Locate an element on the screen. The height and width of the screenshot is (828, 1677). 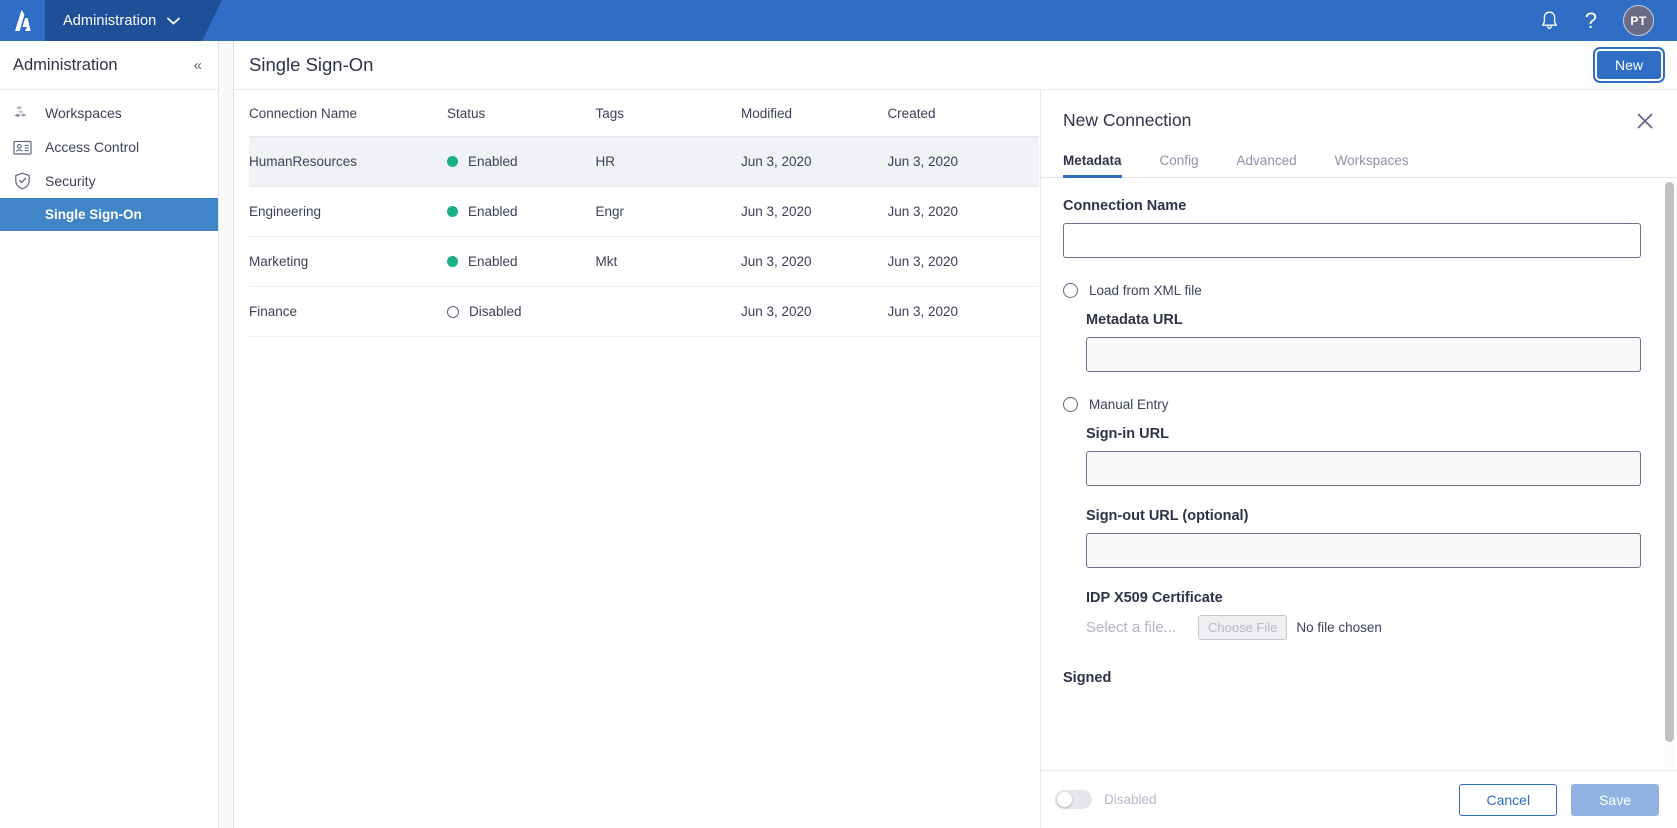
sidebar-item-single-sign-on: Single Sign-On is located at coordinates (109, 214).